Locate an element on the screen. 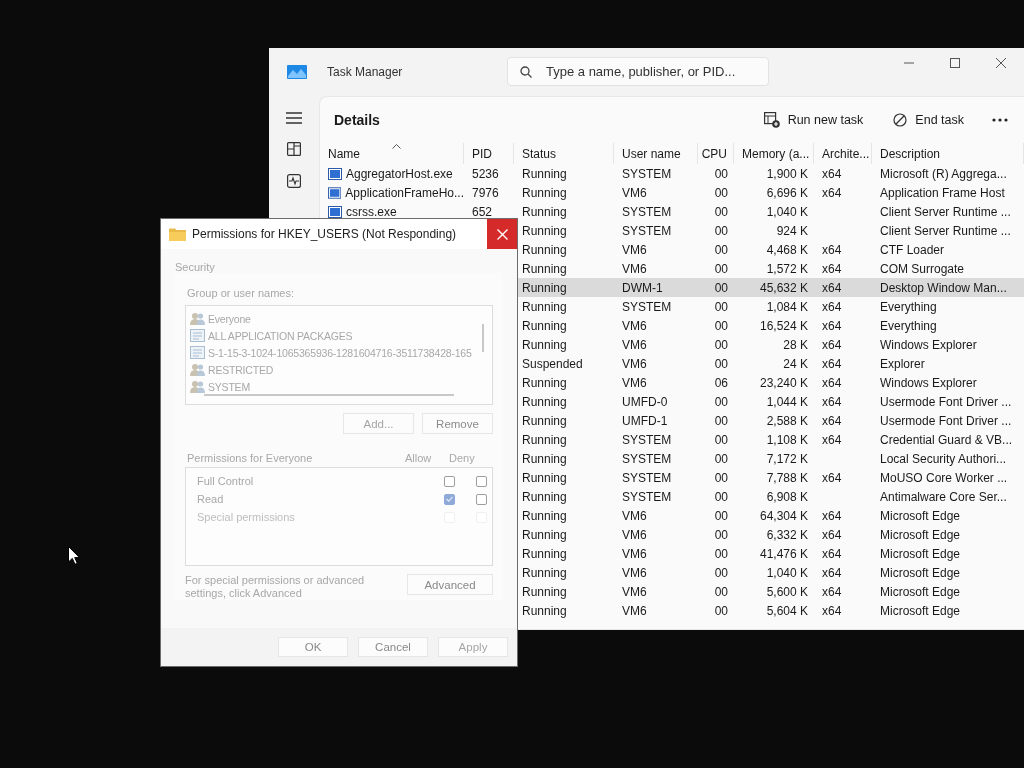 Image resolution: width=1024 pixels, height=768 pixels. table-cell: 24 K is located at coordinates (795, 363).